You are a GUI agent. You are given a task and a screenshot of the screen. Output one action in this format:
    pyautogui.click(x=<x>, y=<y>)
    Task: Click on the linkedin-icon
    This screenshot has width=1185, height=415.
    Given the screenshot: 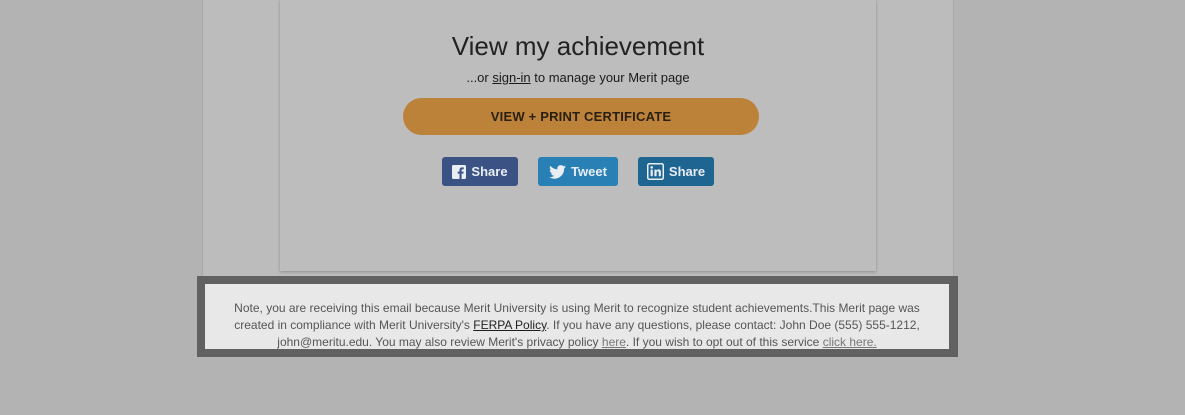 What is the action you would take?
    pyautogui.click(x=655, y=171)
    